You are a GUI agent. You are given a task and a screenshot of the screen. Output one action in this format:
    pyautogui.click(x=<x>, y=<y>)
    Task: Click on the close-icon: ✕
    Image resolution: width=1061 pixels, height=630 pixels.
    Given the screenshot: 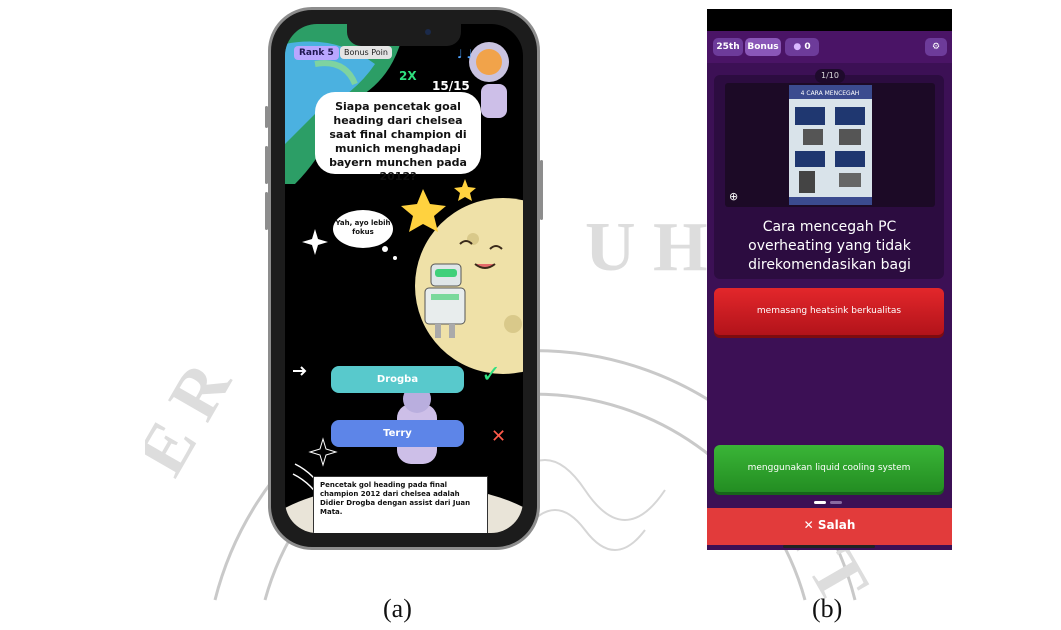 What is the action you would take?
    pyautogui.click(x=808, y=525)
    